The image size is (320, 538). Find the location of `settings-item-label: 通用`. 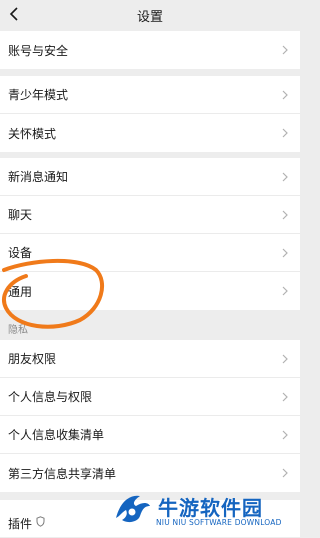

settings-item-label: 通用 is located at coordinates (20, 291).